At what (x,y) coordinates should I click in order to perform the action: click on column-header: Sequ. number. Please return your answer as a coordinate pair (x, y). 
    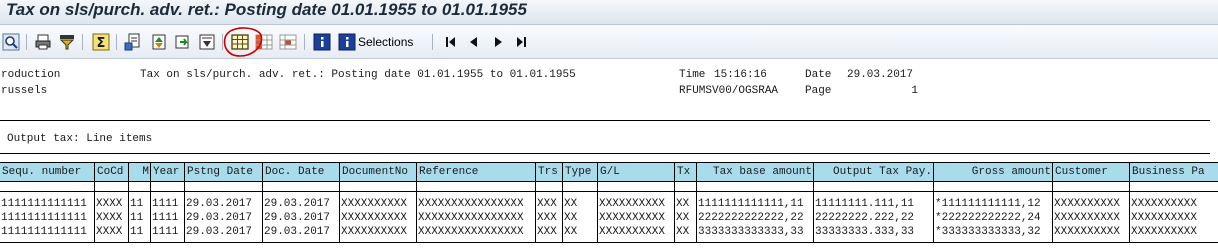
    Looking at the image, I should click on (47, 172).